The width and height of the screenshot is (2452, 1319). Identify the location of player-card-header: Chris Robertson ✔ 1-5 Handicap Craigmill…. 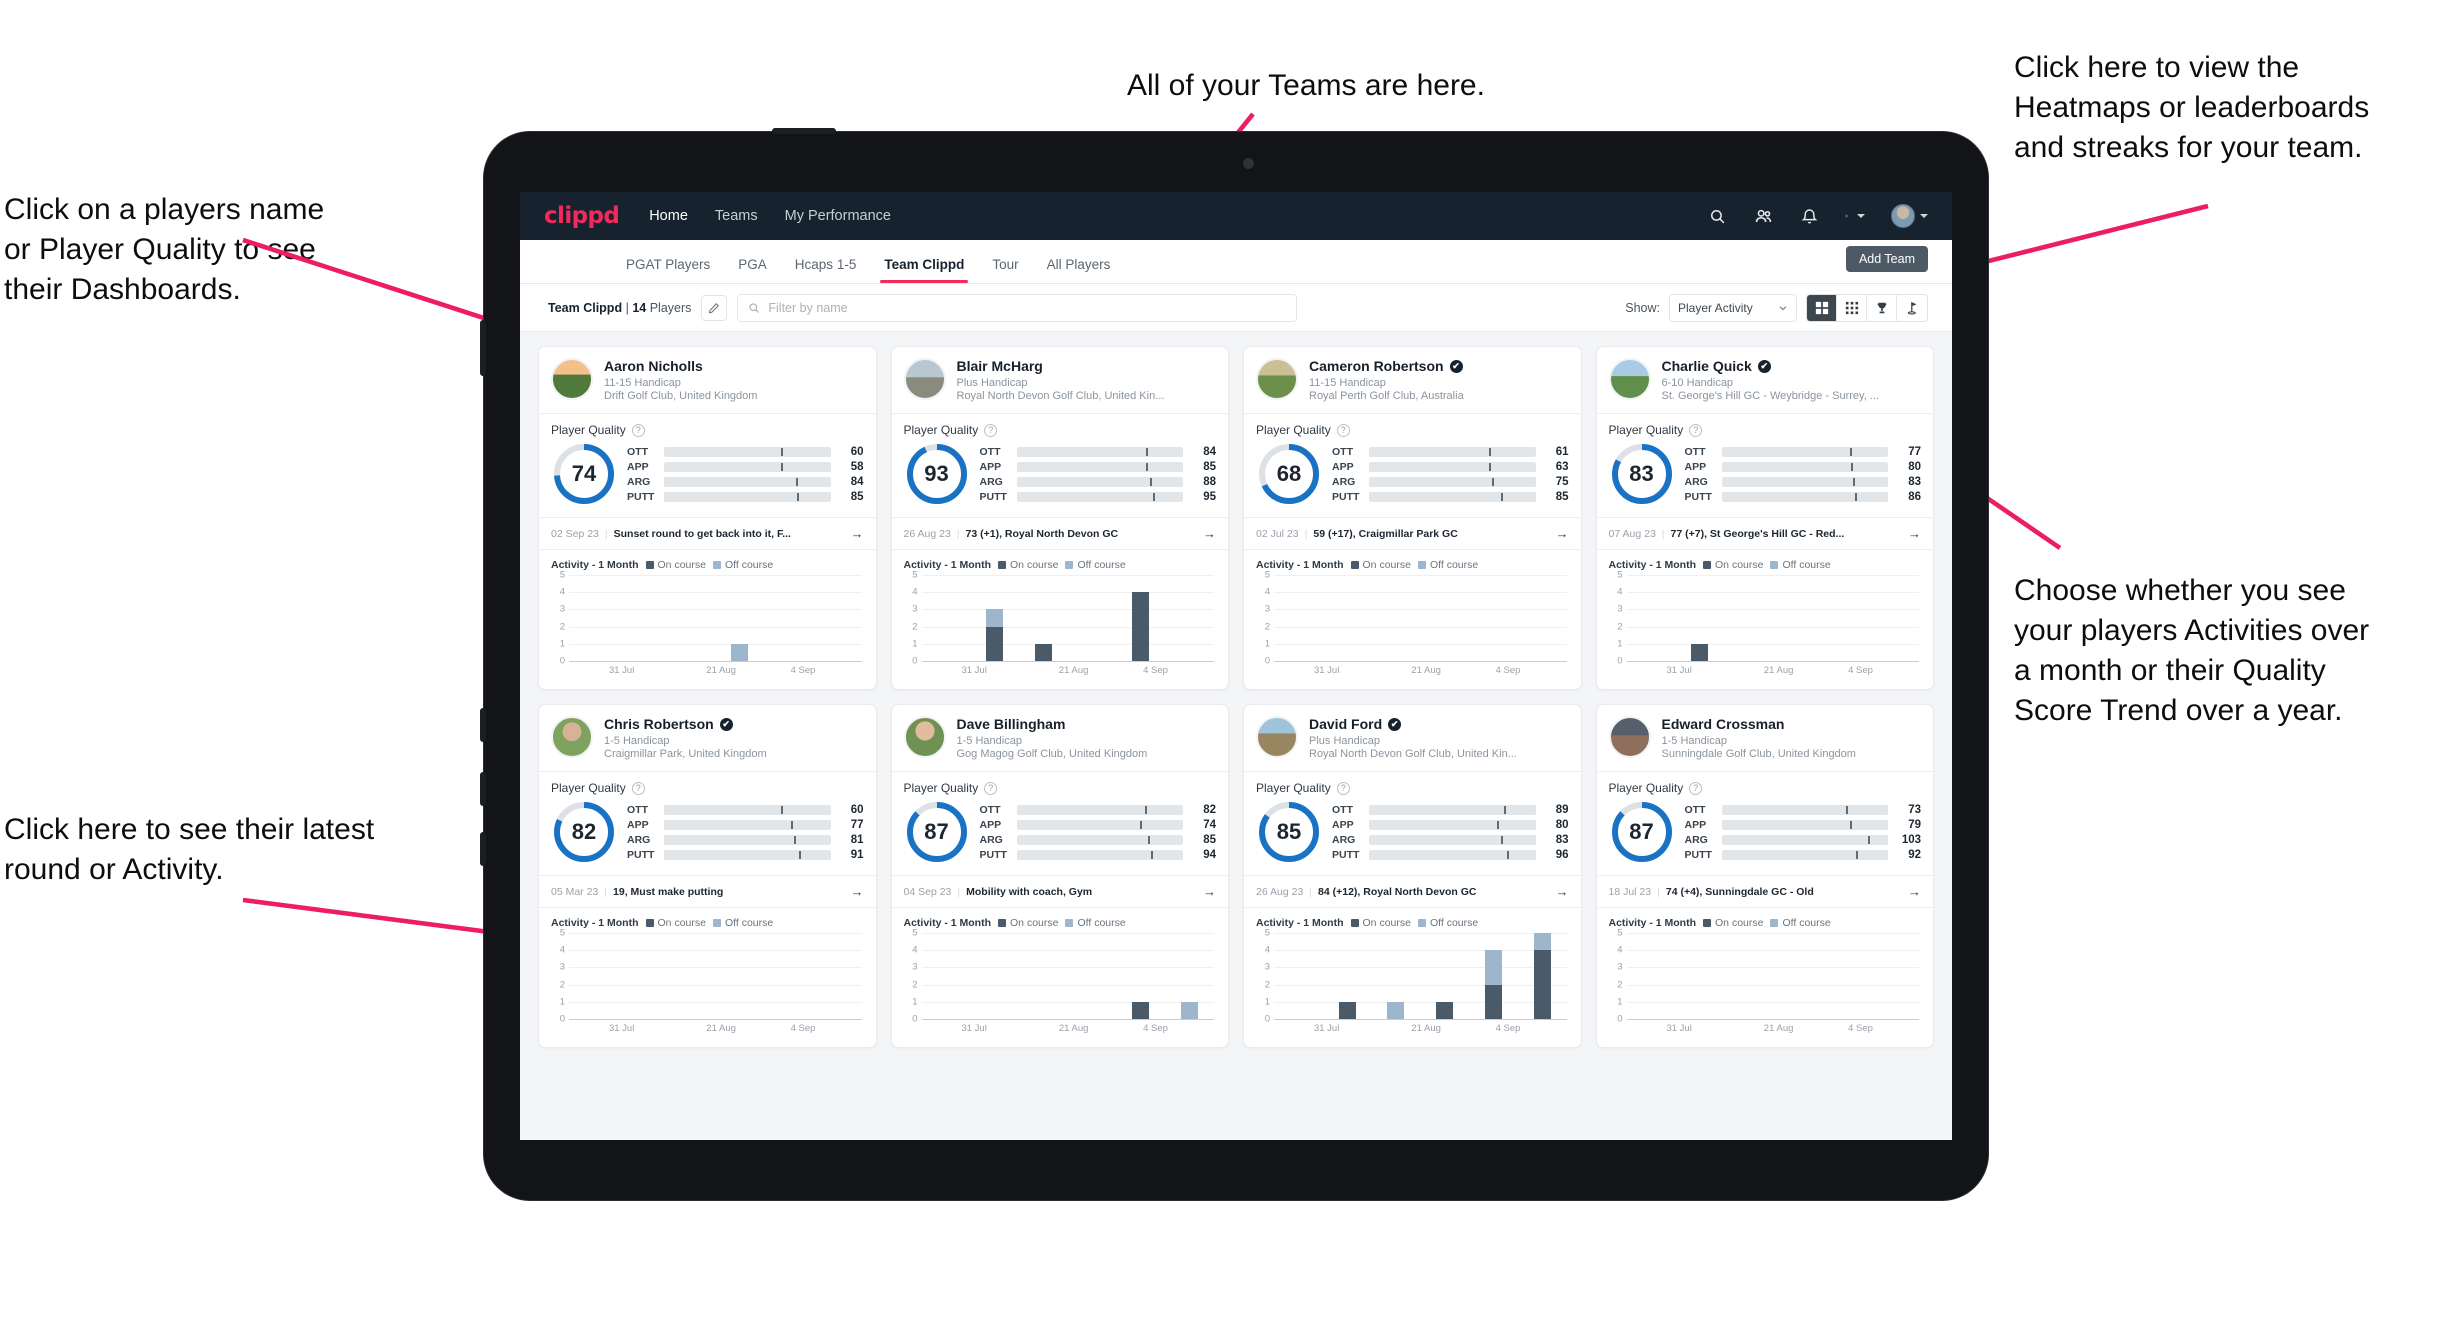
(707, 738).